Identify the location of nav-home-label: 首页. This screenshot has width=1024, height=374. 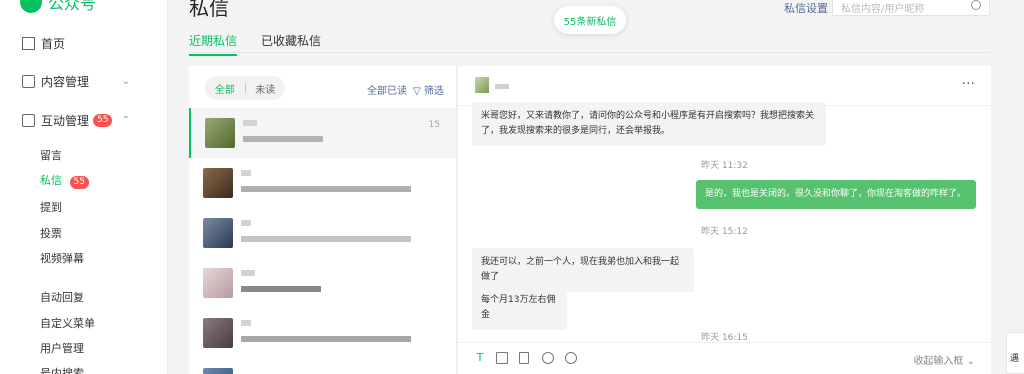
(53, 43).